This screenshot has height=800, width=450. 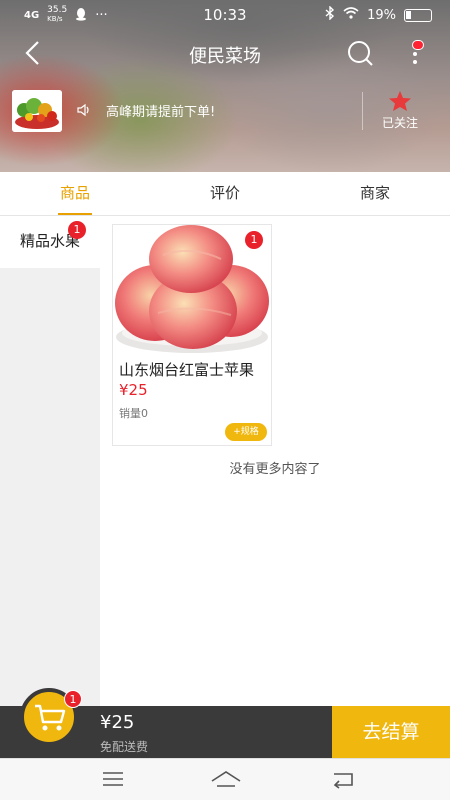 I want to click on follow-label: 已关注, so click(x=399, y=123).